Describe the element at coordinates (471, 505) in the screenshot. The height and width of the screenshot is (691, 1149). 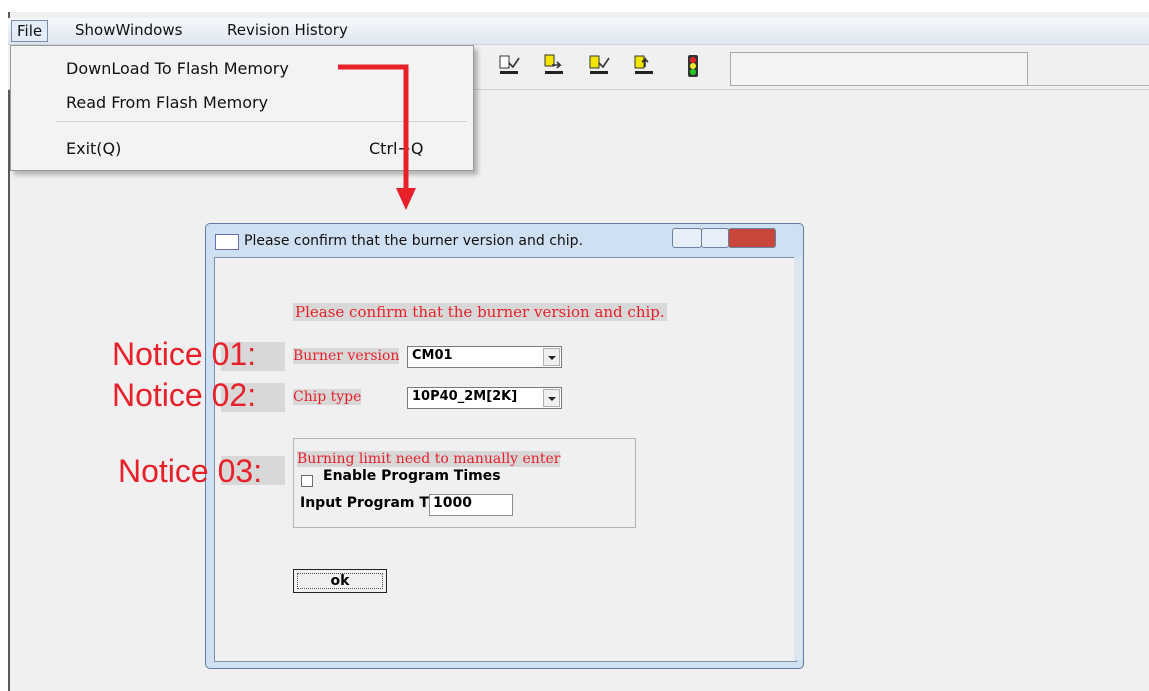
I see `program-times-input: 1000` at that location.